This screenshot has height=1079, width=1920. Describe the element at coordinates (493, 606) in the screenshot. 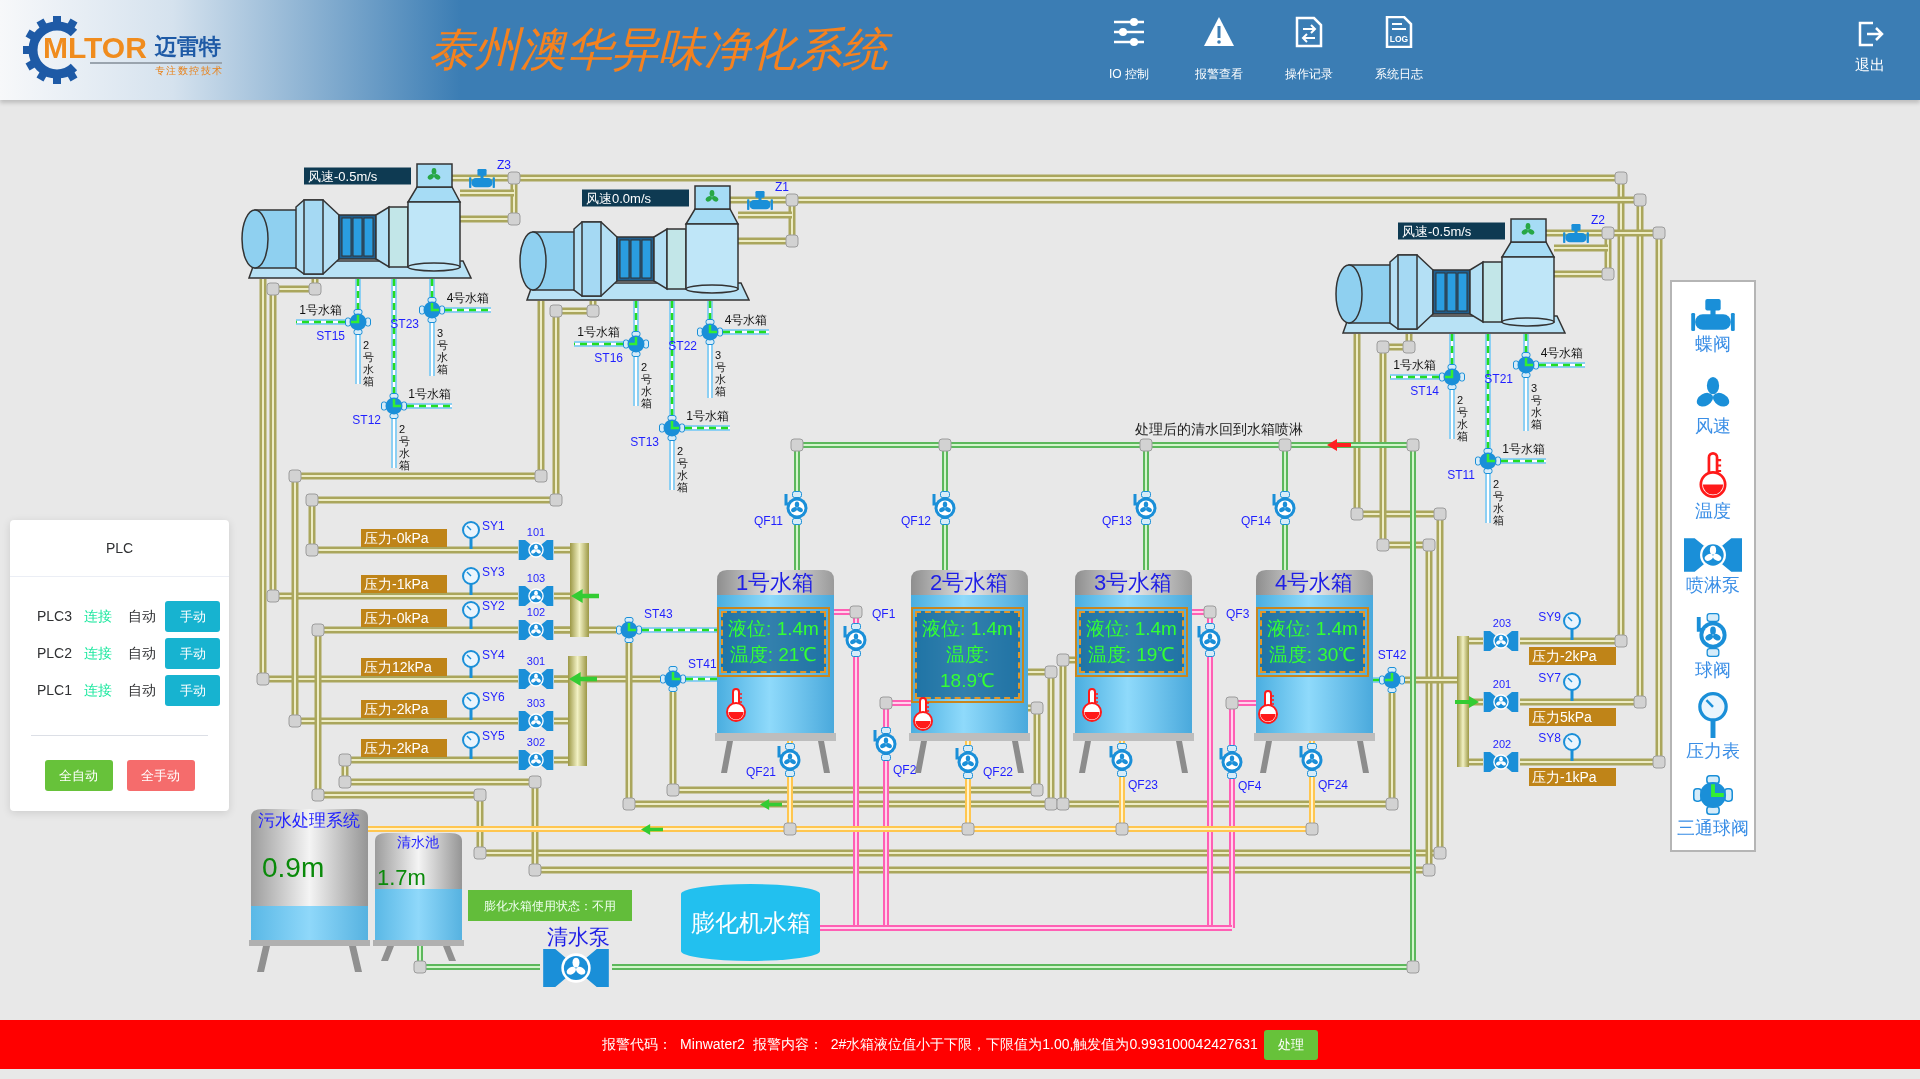

I see `gauge-tag: SY2` at that location.